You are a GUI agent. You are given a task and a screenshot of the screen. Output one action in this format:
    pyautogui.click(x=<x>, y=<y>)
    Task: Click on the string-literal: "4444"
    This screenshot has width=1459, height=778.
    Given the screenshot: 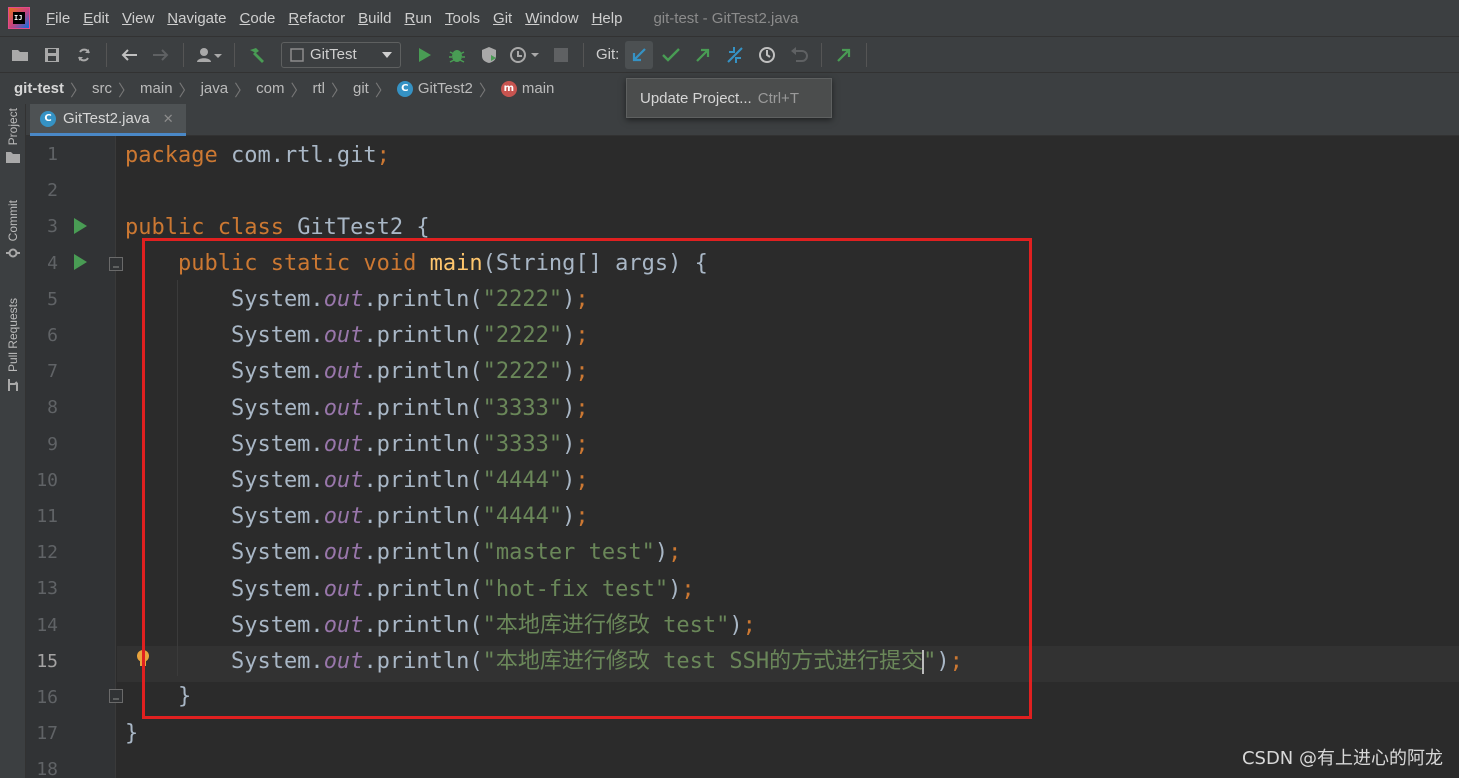 What is the action you would take?
    pyautogui.click(x=522, y=480)
    